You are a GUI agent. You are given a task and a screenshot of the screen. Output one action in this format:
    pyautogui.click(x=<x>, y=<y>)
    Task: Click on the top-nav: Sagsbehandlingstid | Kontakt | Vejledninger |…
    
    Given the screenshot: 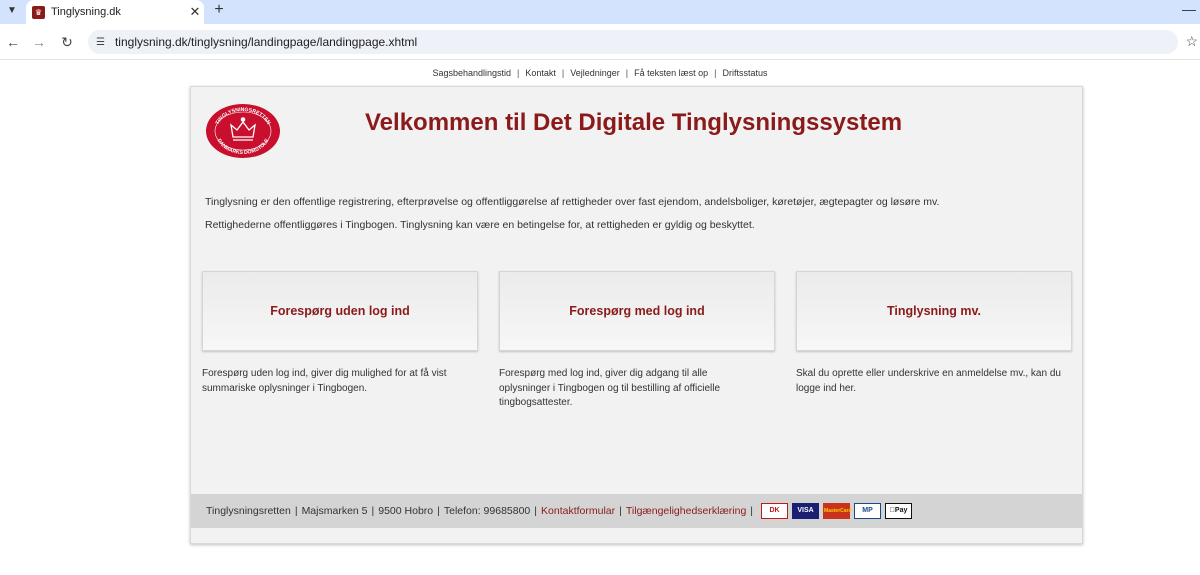 What is the action you would take?
    pyautogui.click(x=600, y=73)
    